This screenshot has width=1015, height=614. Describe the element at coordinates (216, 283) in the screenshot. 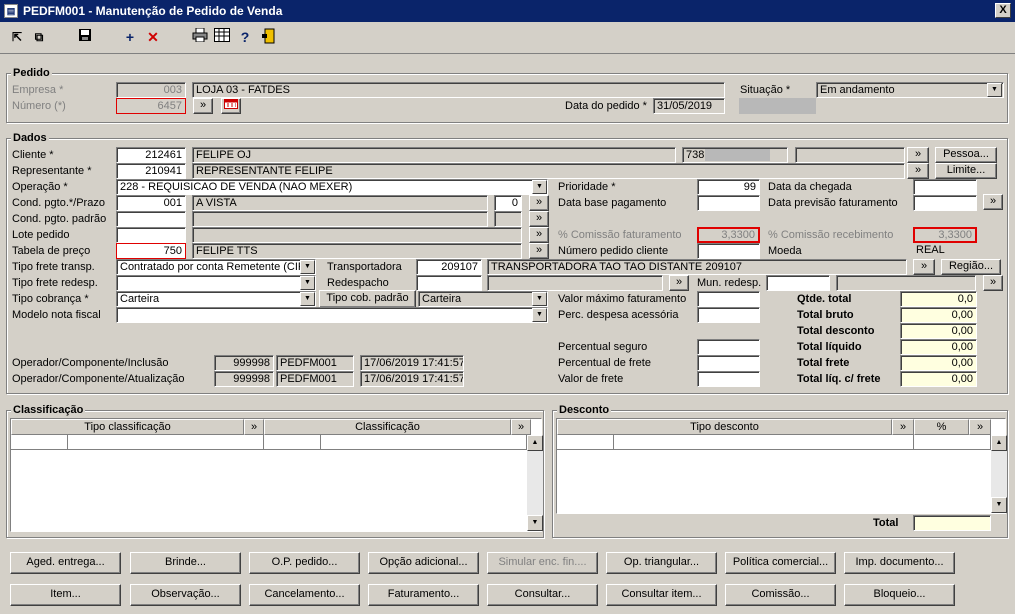

I see `tipo-frete-redesp-select` at that location.